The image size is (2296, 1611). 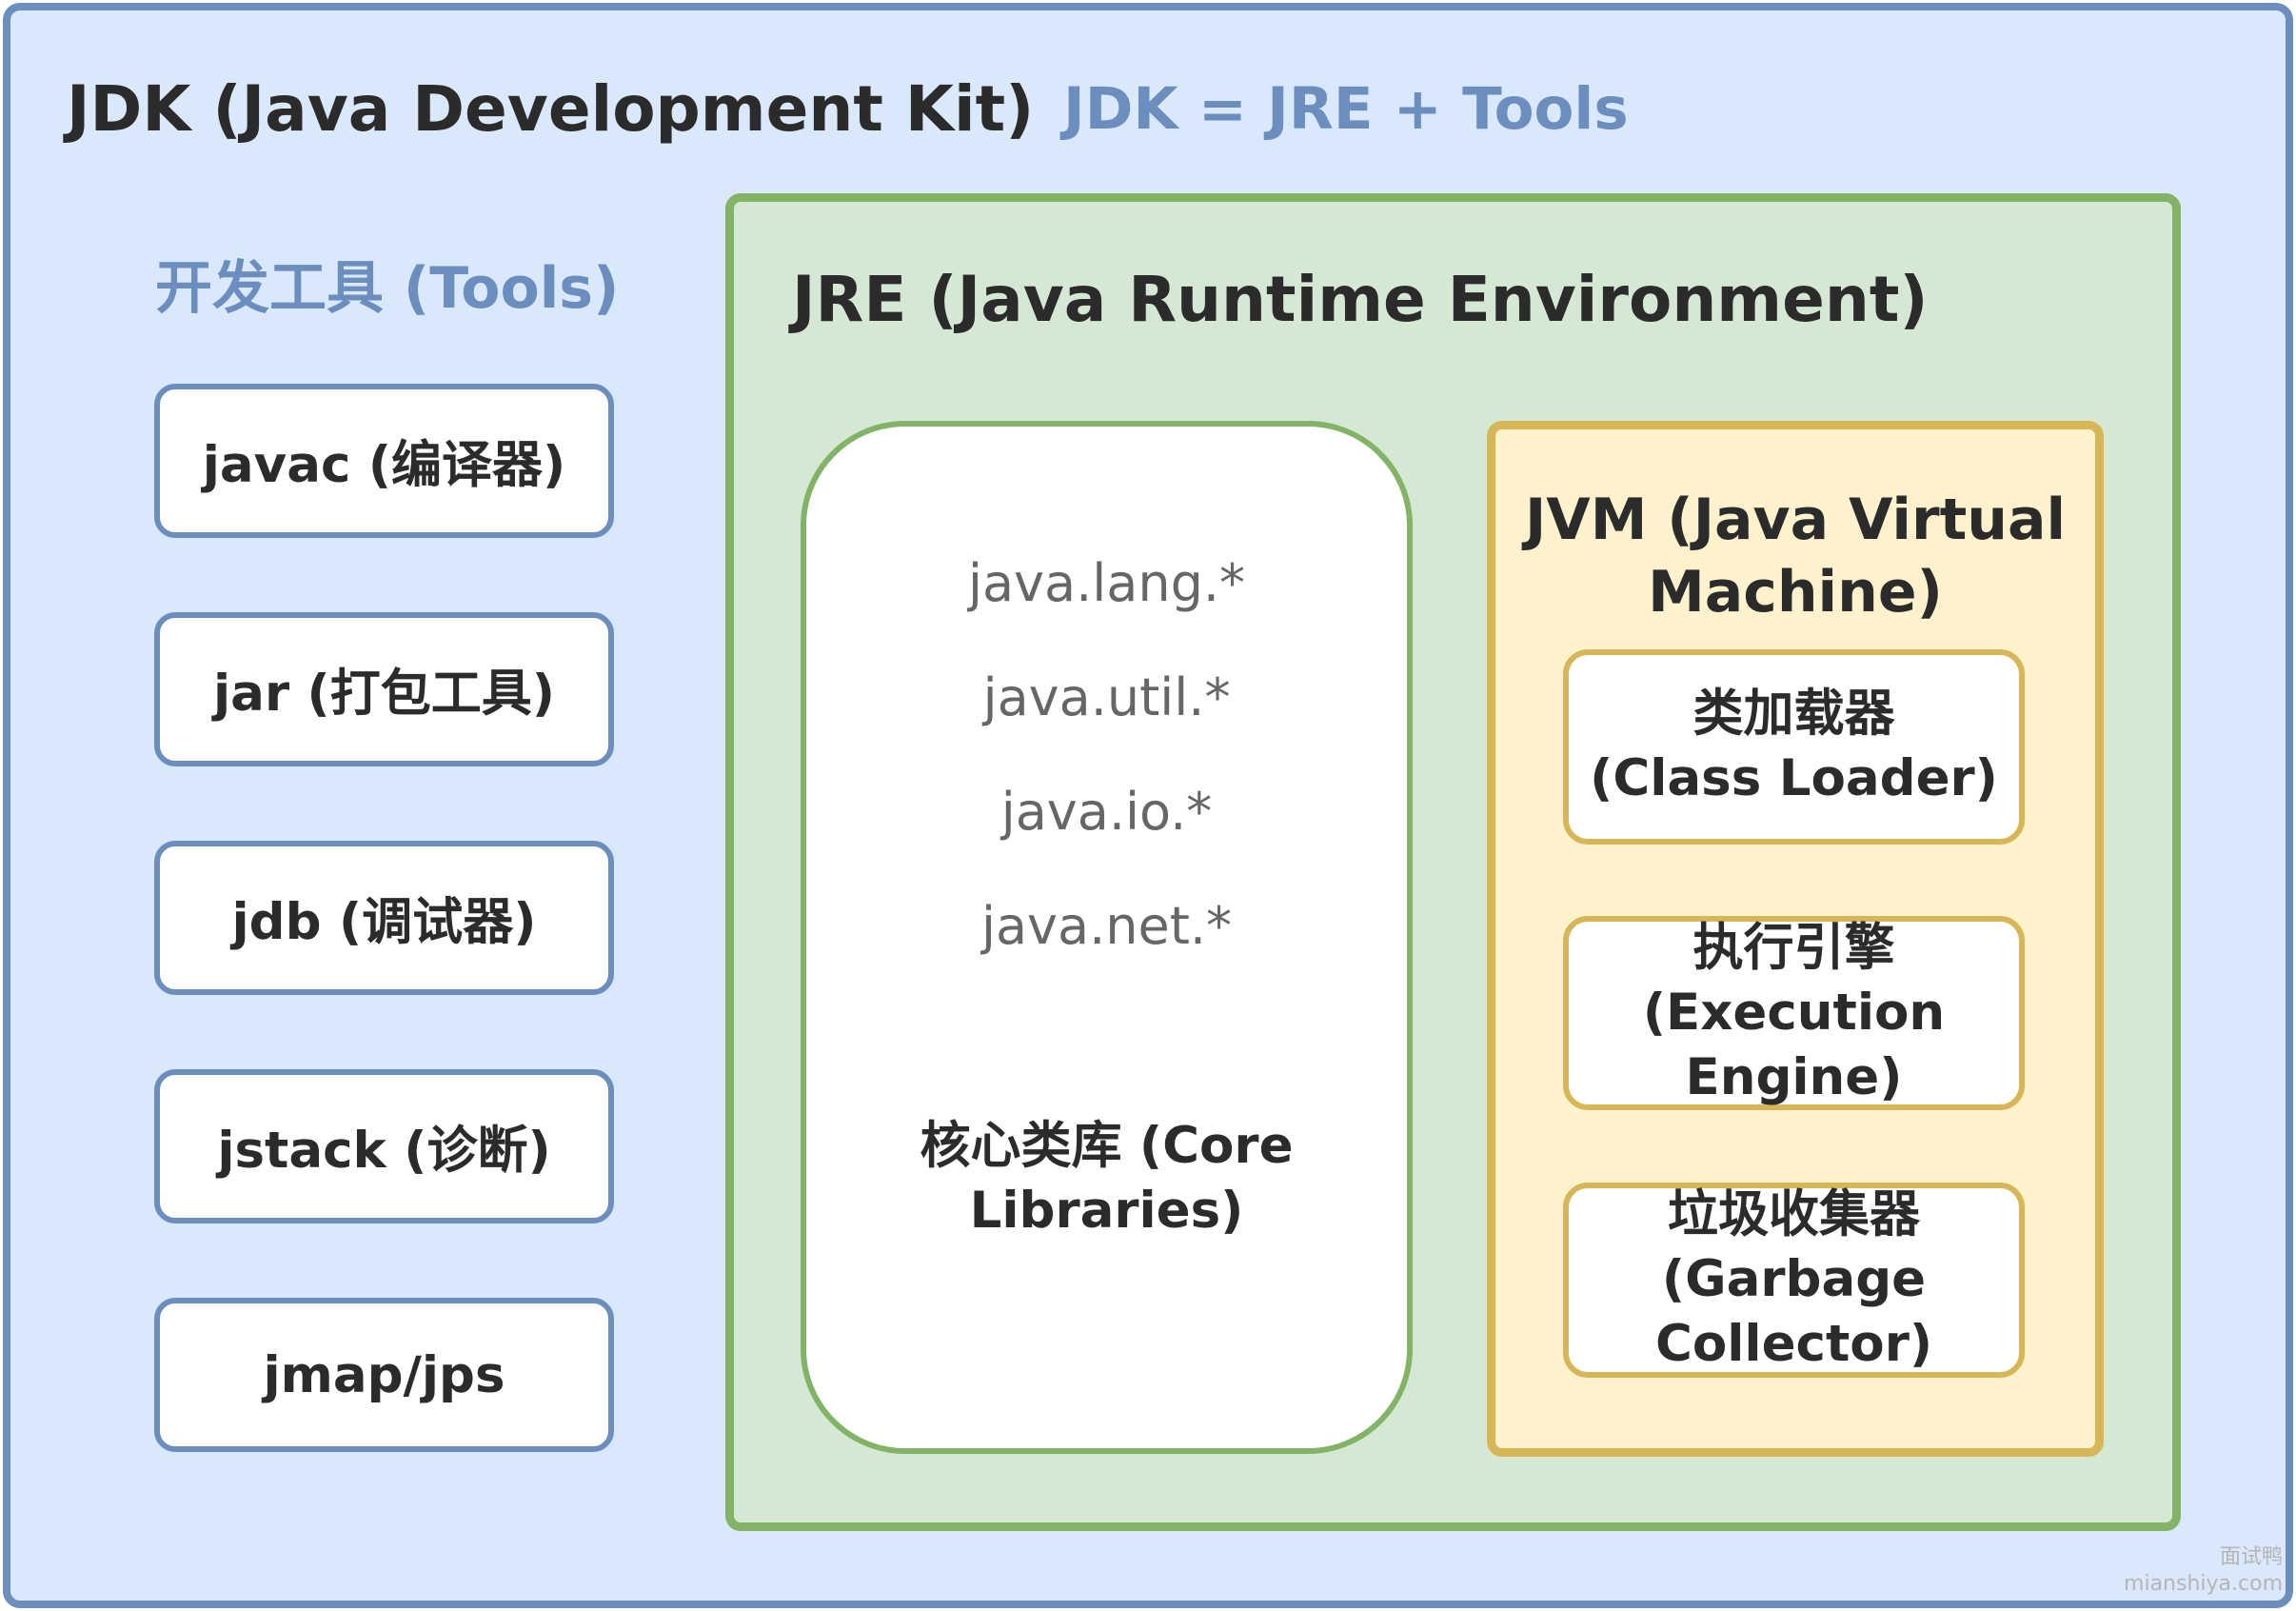 I want to click on garbage-collector-label-line2: (Garbage, so click(x=1794, y=1279).